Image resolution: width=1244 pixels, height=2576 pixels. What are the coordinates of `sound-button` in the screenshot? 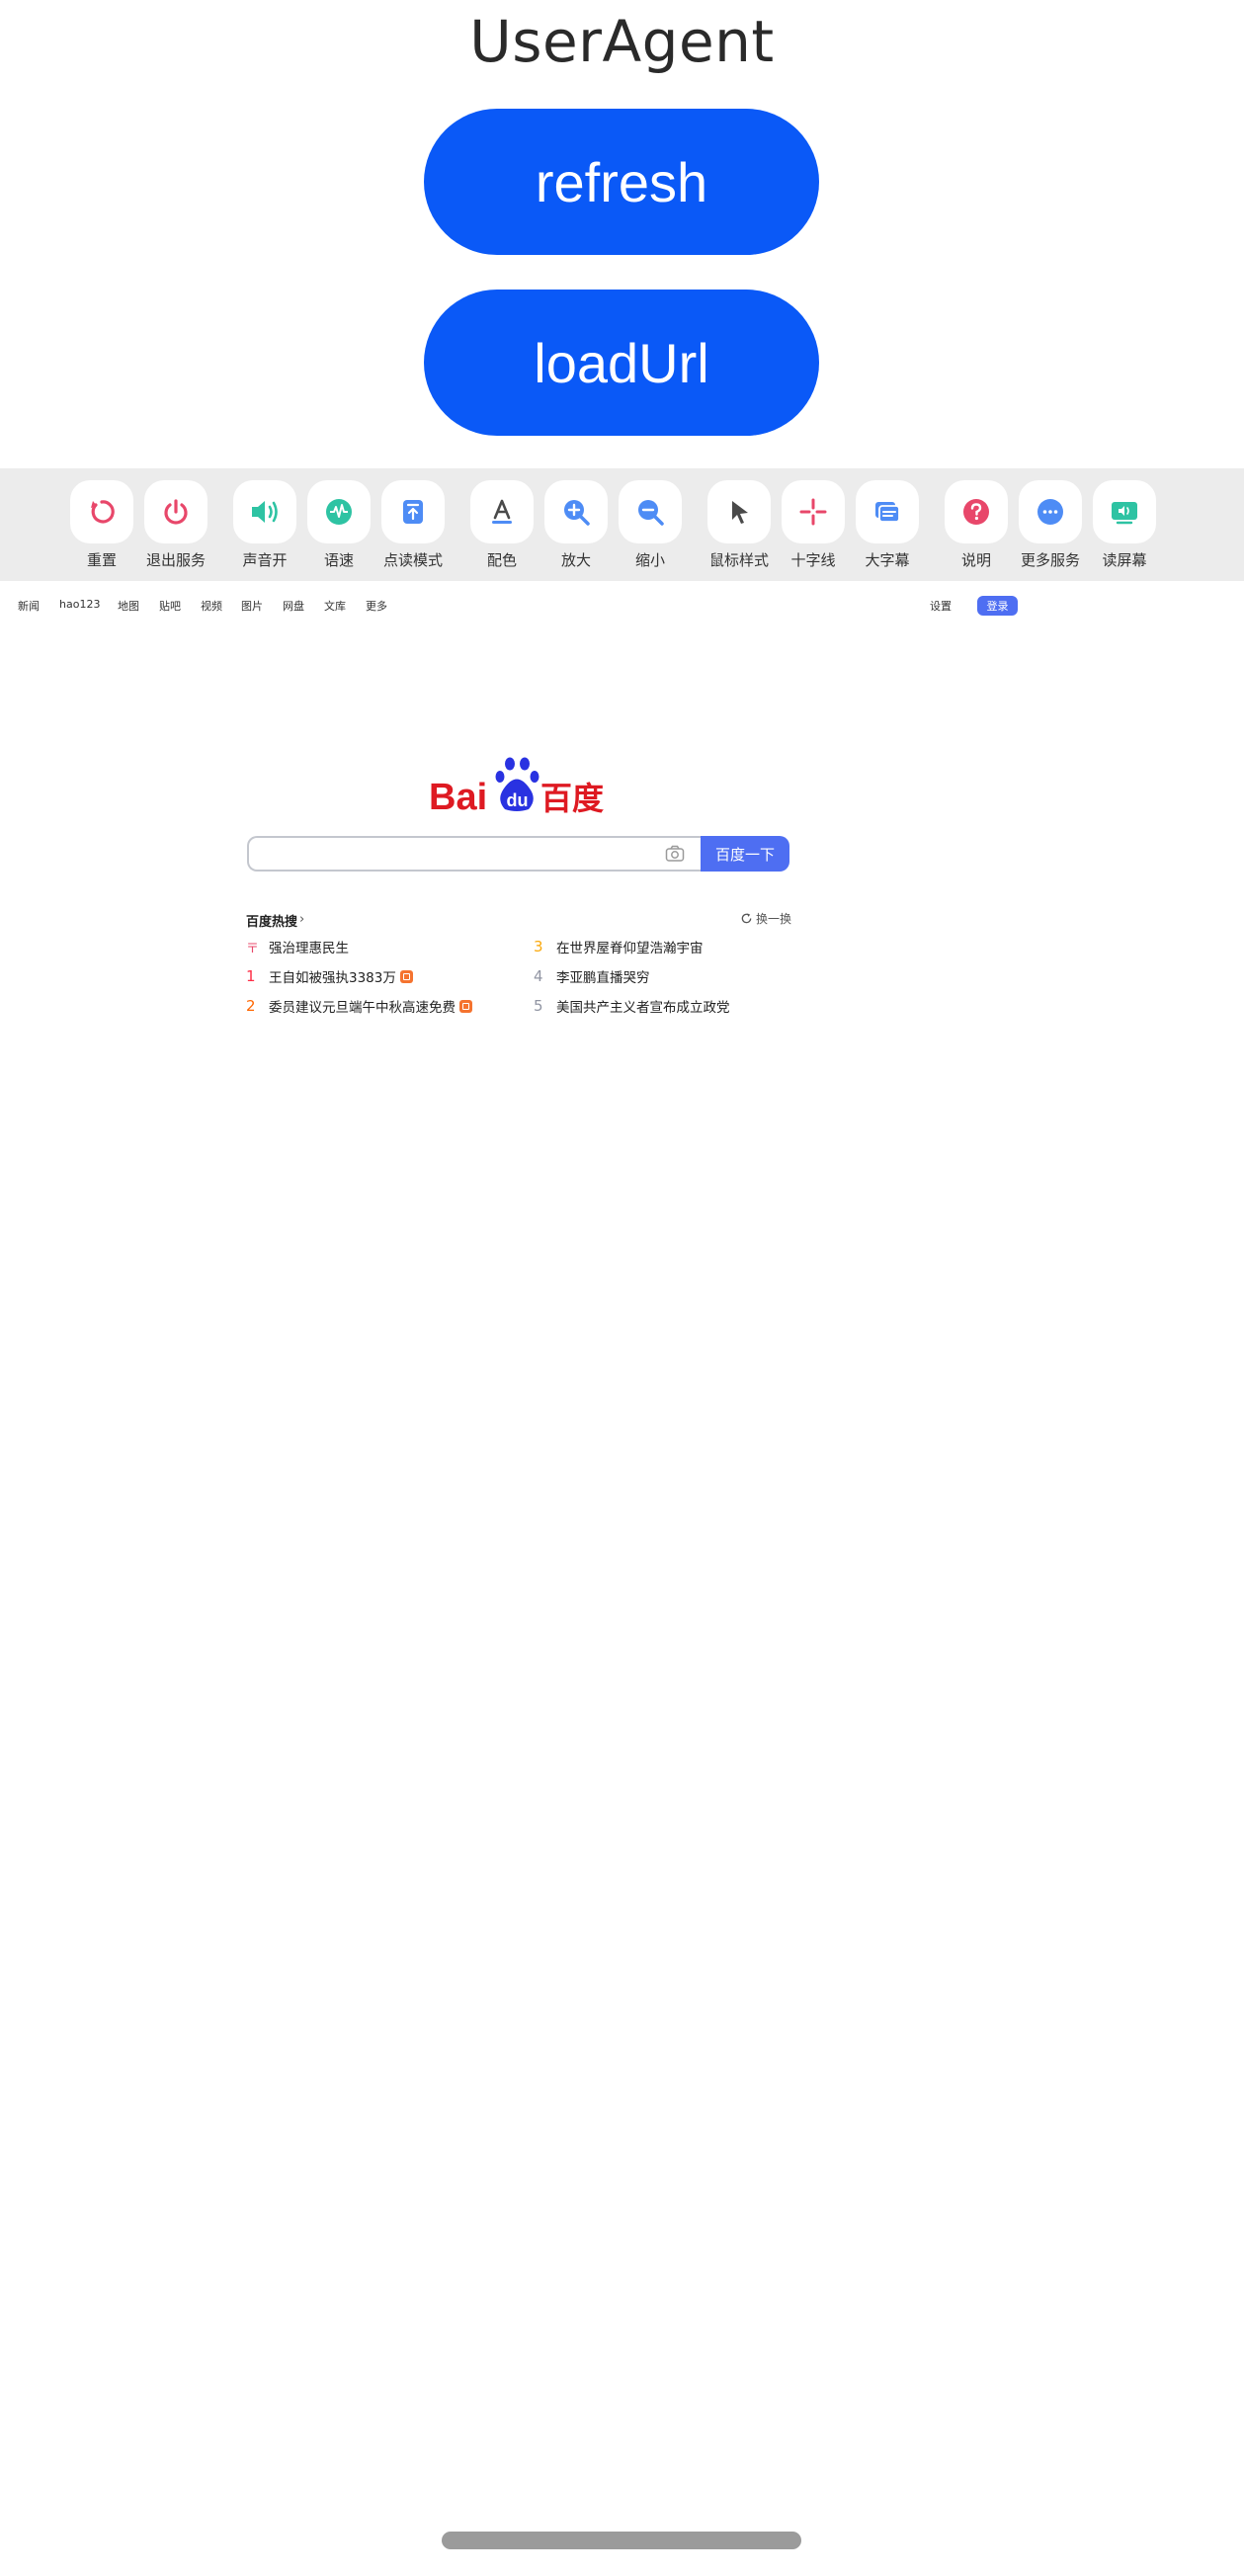 It's located at (264, 511).